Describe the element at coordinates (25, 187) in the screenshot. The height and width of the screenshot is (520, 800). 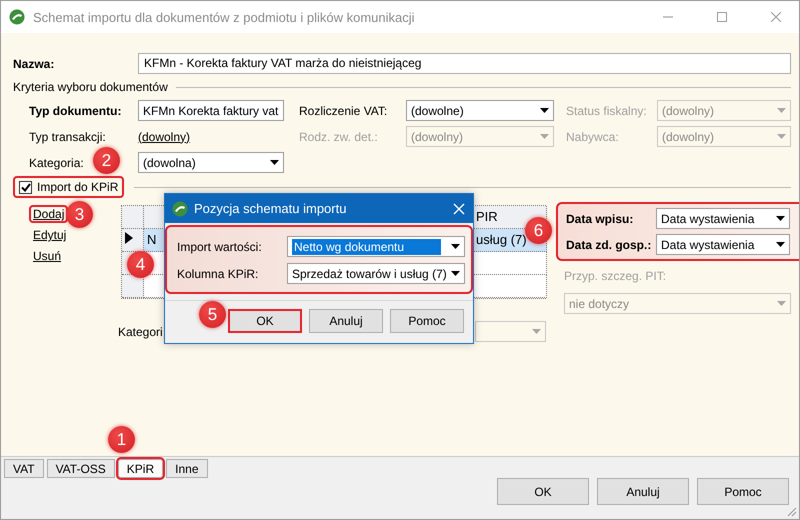
I see `check-icon` at that location.